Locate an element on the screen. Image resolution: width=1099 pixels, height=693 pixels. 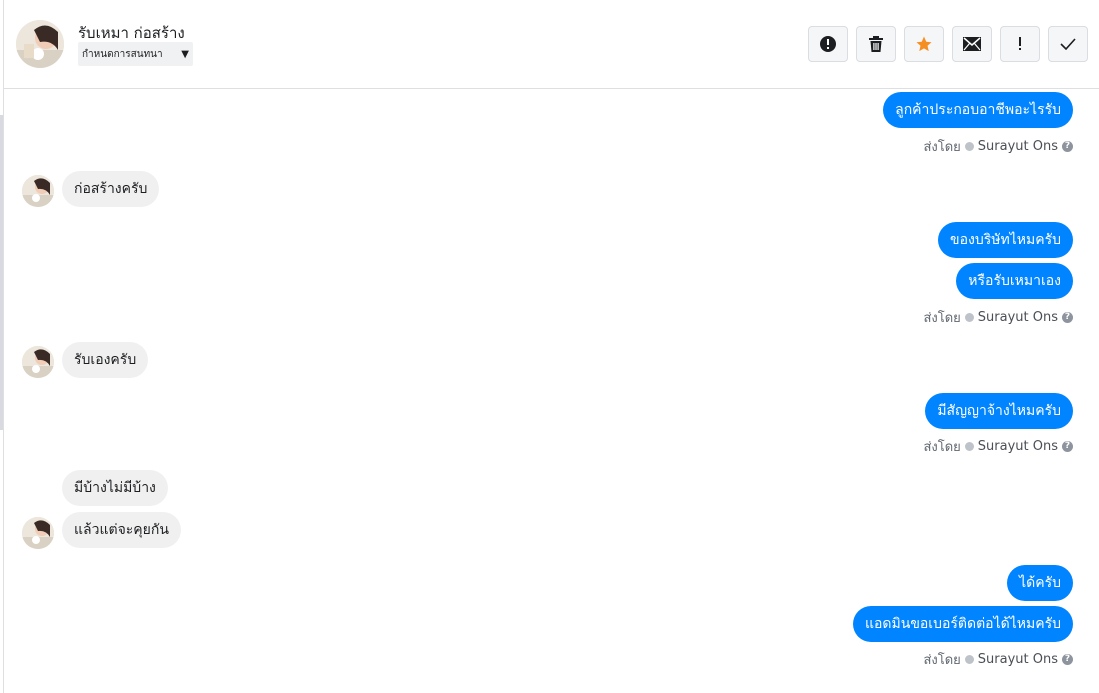
mark-unread-button is located at coordinates (972, 44).